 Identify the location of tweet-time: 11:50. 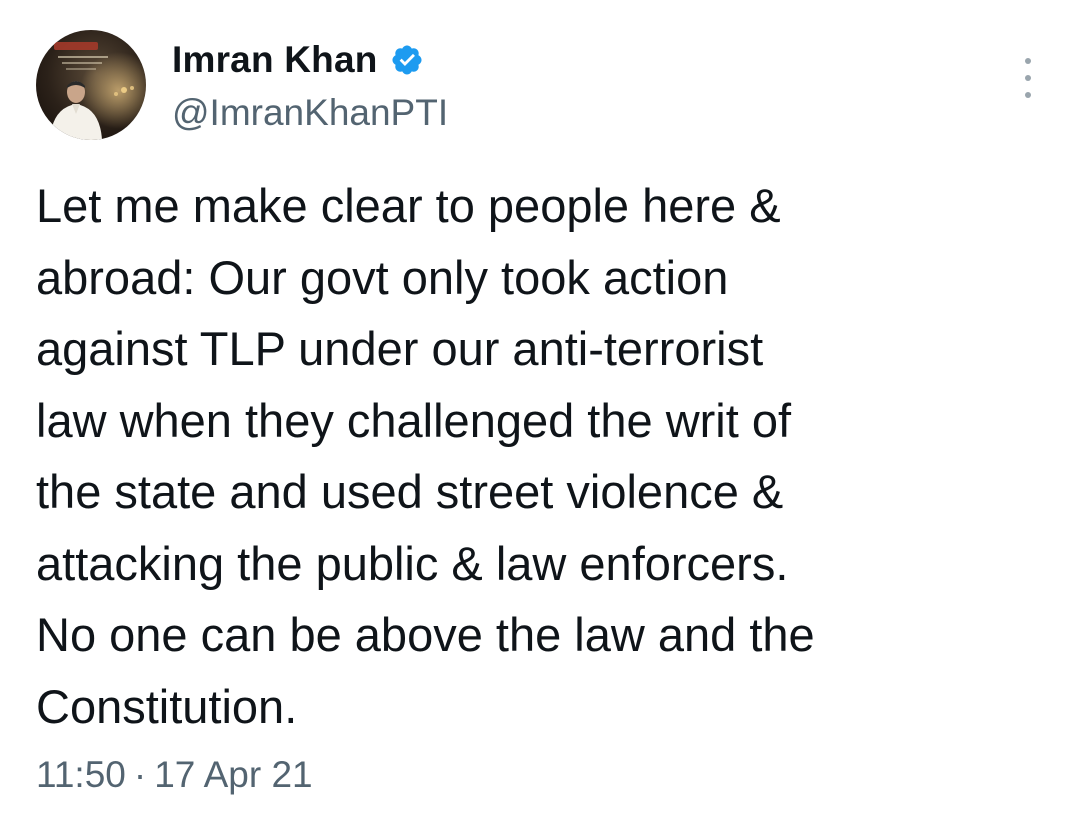
(81, 774).